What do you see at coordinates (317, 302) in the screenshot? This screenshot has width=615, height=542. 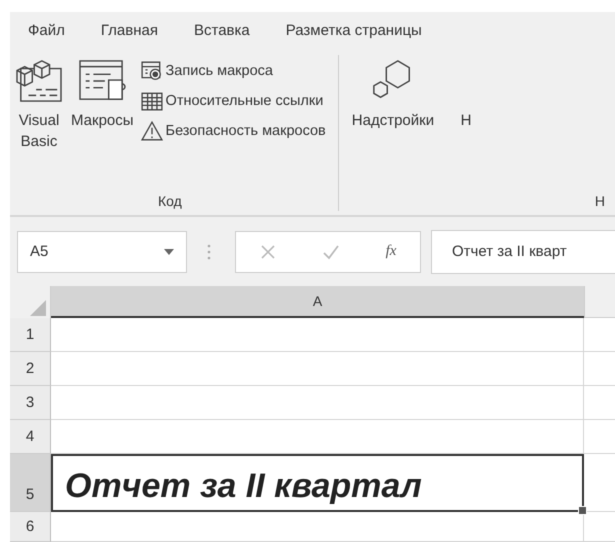 I see `column-header: A` at bounding box center [317, 302].